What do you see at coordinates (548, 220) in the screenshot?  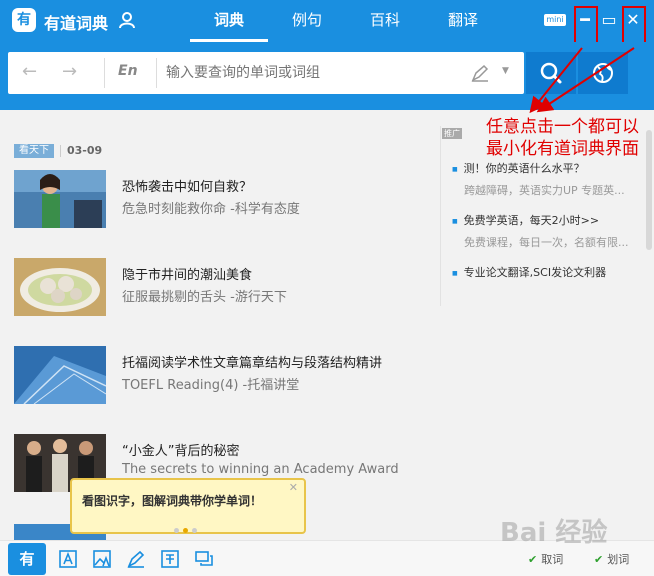 I see `promo-title: 免费学英语，每天2小时>>` at bounding box center [548, 220].